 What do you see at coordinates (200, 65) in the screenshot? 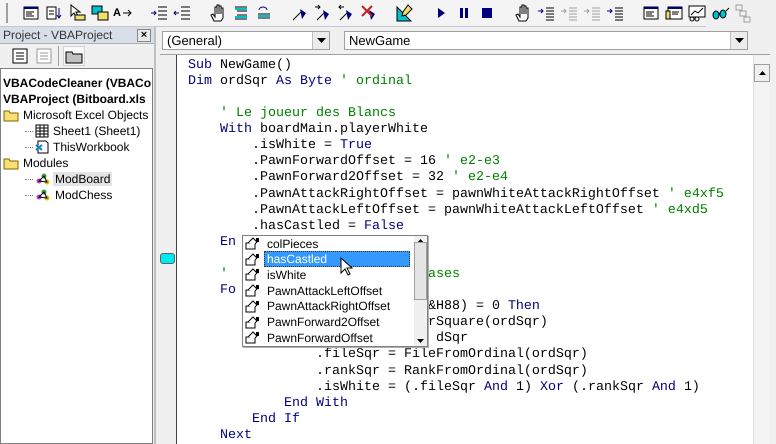
I see `keyword: Sub` at bounding box center [200, 65].